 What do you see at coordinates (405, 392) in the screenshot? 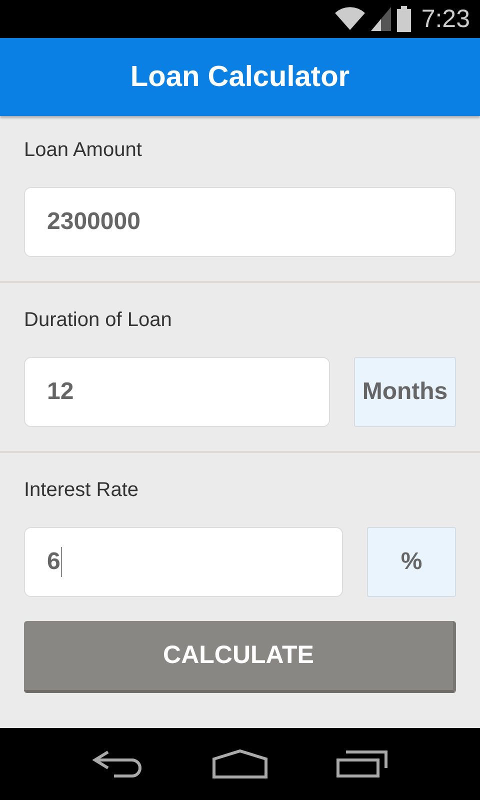
I see `unit-label: Months` at bounding box center [405, 392].